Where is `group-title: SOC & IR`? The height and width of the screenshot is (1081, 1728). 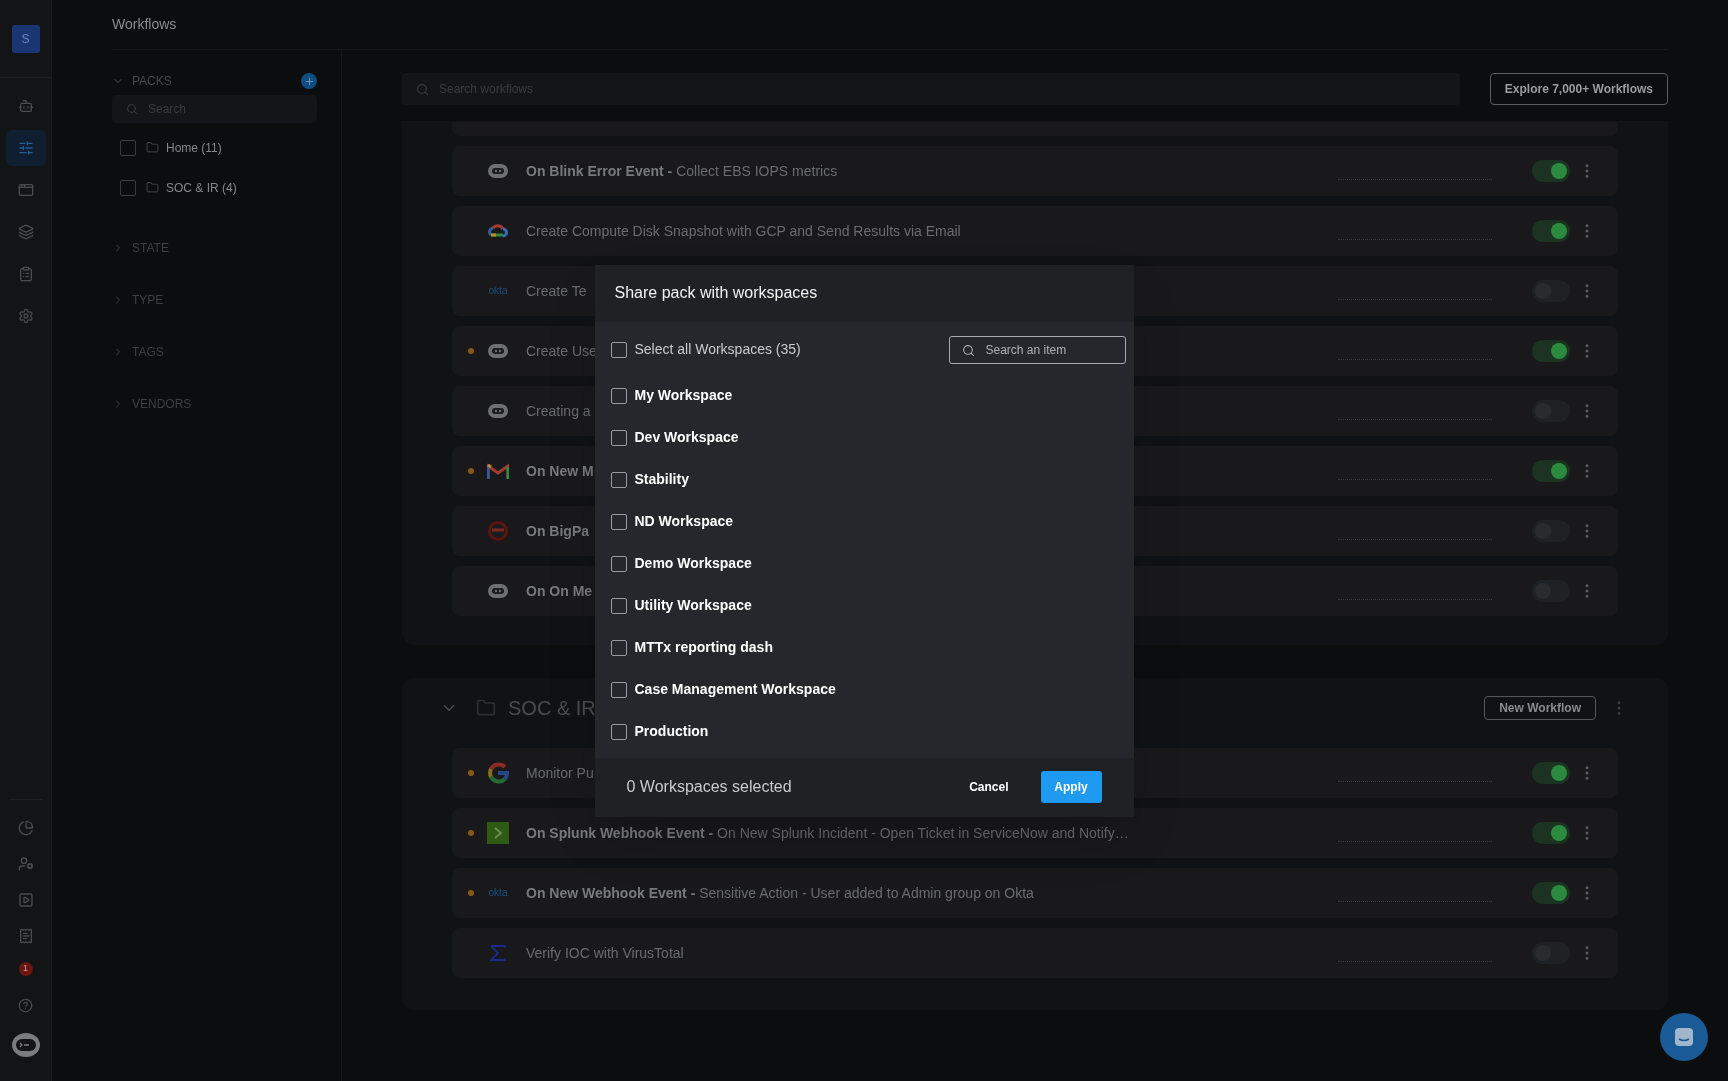
group-title: SOC & IR is located at coordinates (552, 708).